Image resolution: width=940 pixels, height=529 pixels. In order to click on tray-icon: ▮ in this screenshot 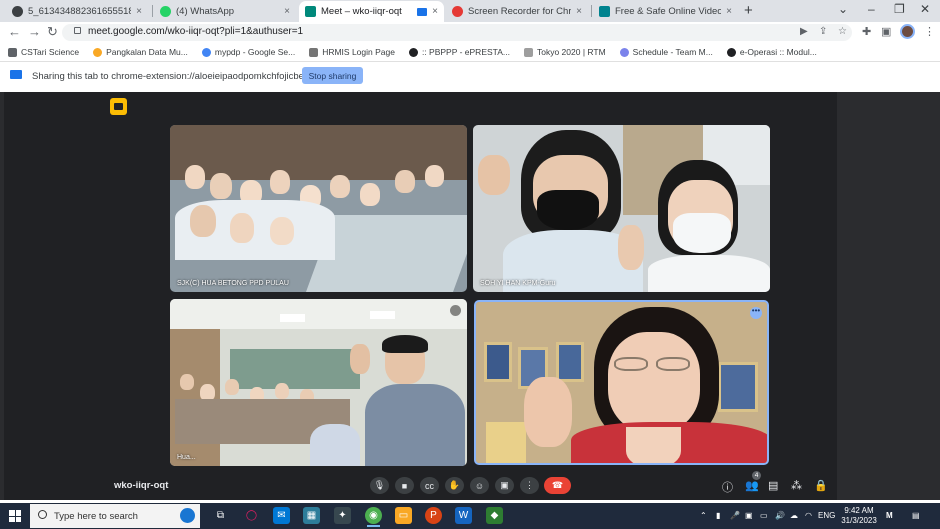, I will do `click(718, 515)`.